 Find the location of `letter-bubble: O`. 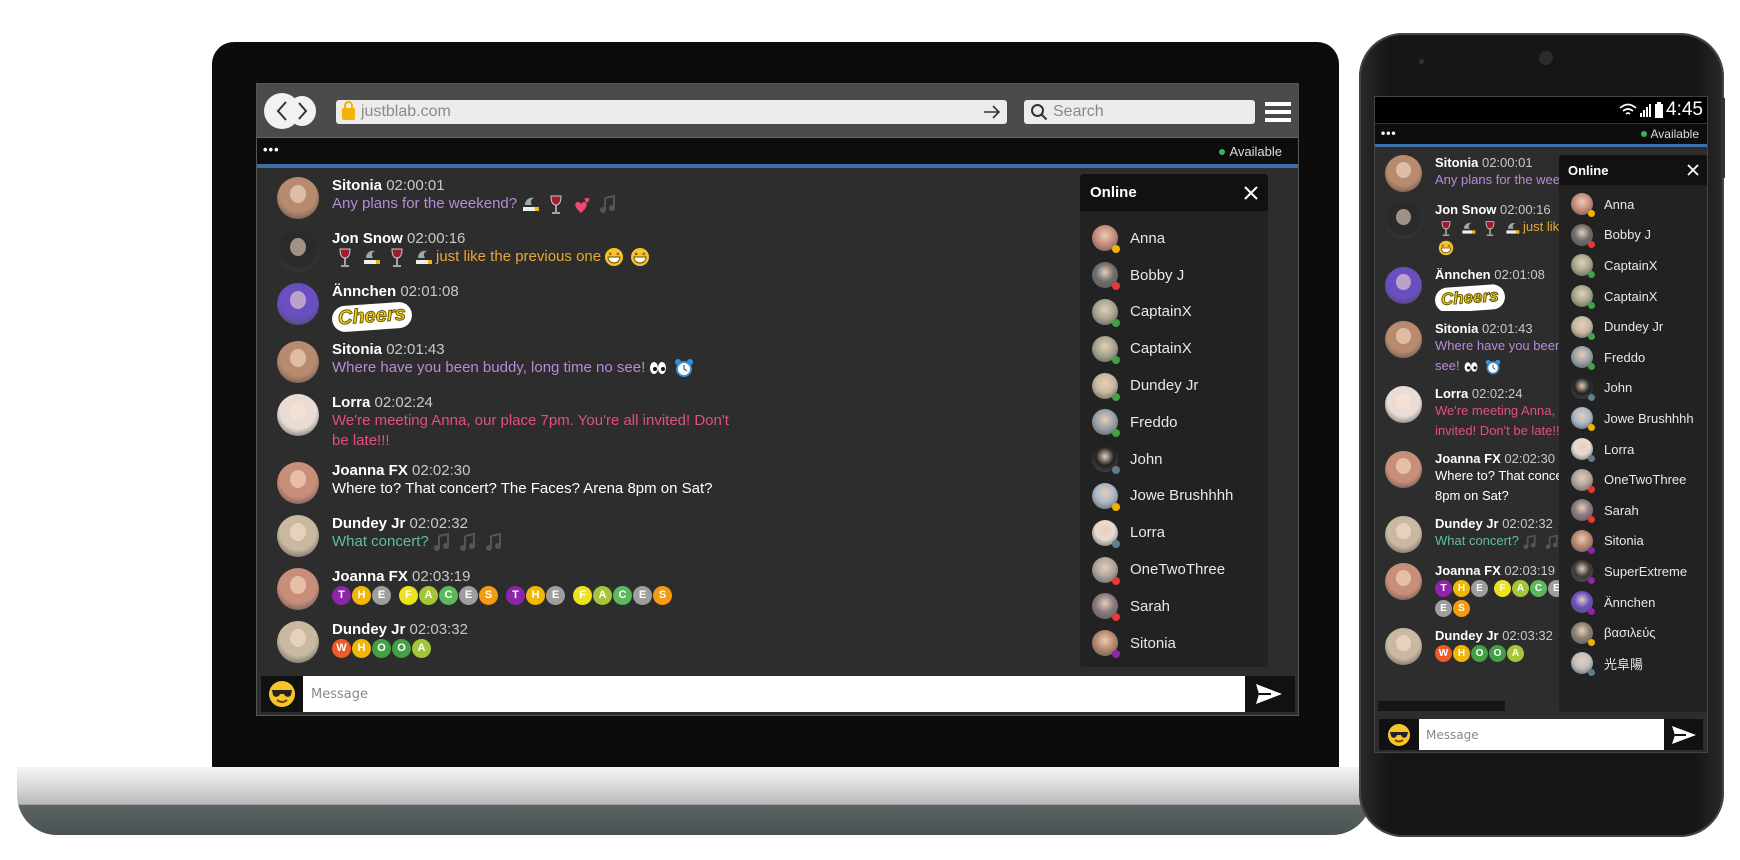

letter-bubble: O is located at coordinates (1497, 654).